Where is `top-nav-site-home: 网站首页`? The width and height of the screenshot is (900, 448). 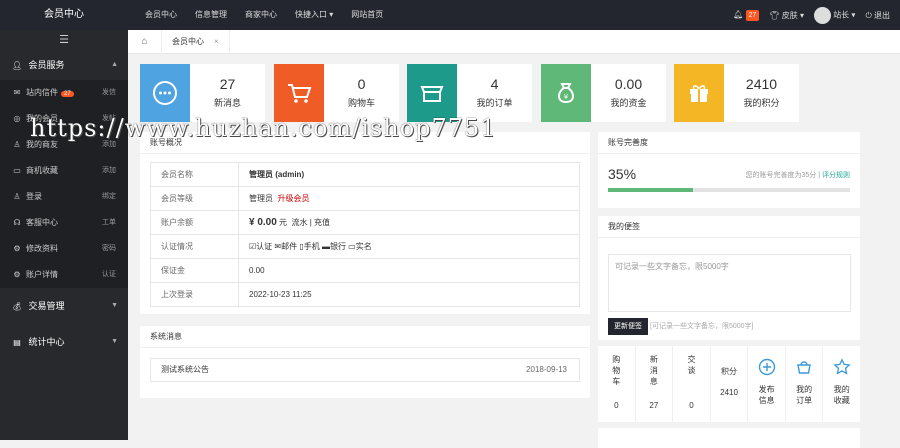 top-nav-site-home: 网站首页 is located at coordinates (367, 15).